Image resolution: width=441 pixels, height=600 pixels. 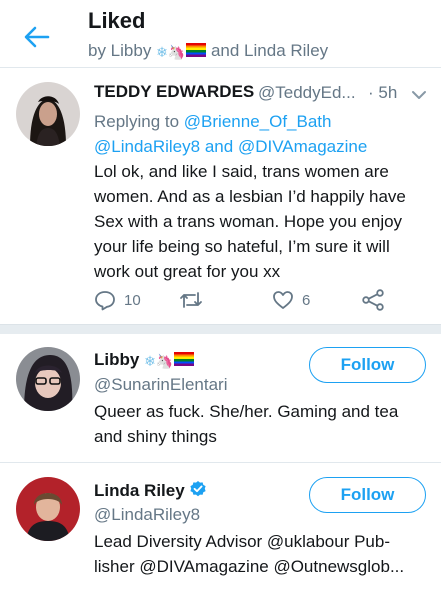 I want to click on share-button, so click(x=373, y=300).